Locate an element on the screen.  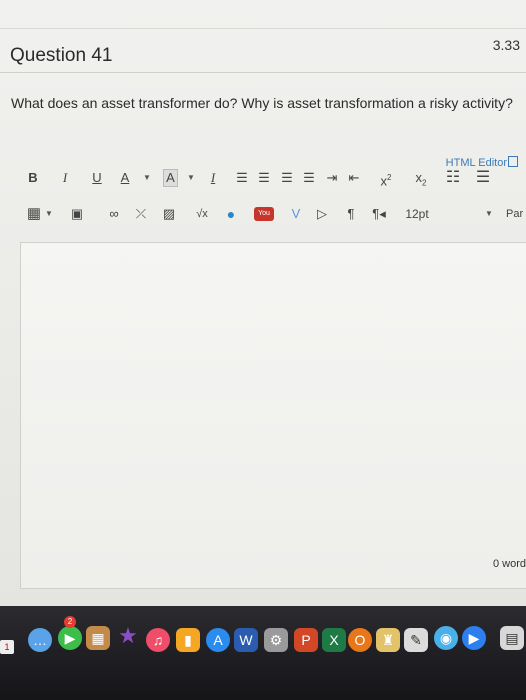
vimeo-icon: V is located at coordinates (296, 214).